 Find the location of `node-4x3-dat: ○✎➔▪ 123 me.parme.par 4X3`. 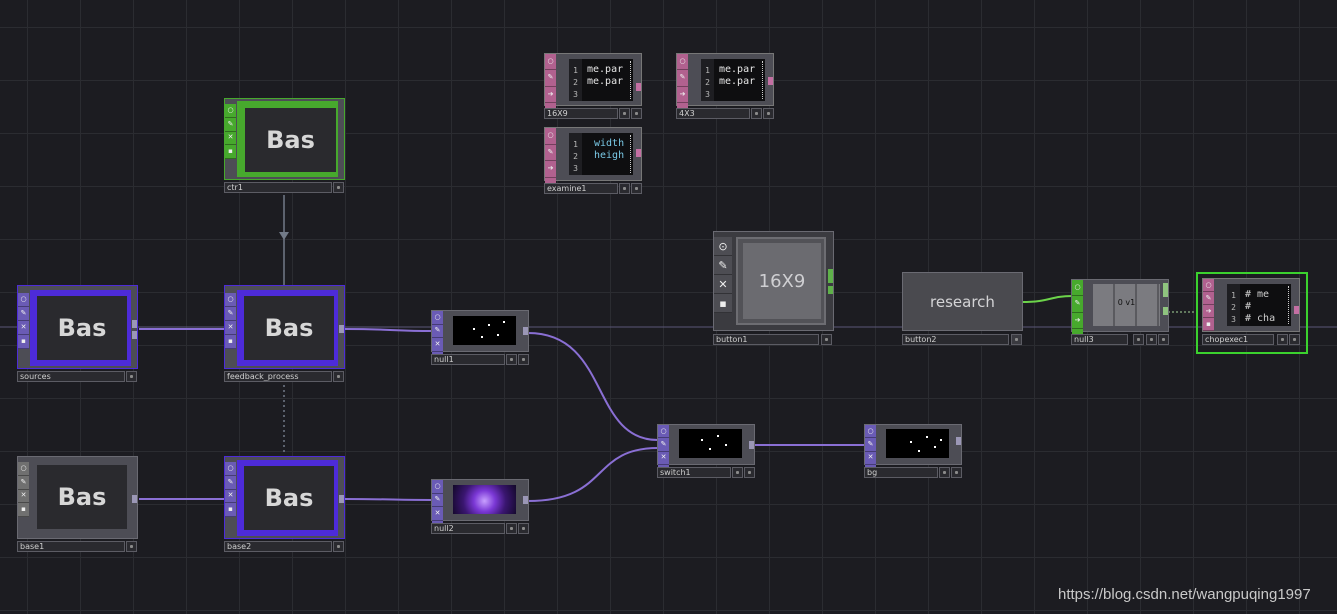

node-4x3-dat: ○✎➔▪ 123 me.parme.par 4X3 is located at coordinates (725, 86).